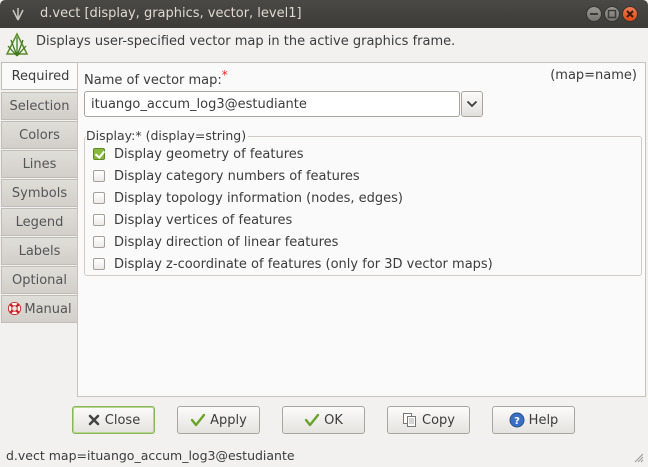 The height and width of the screenshot is (467, 648). What do you see at coordinates (167, 135) in the screenshot?
I see `display-group-title: Display:* (display=string)` at bounding box center [167, 135].